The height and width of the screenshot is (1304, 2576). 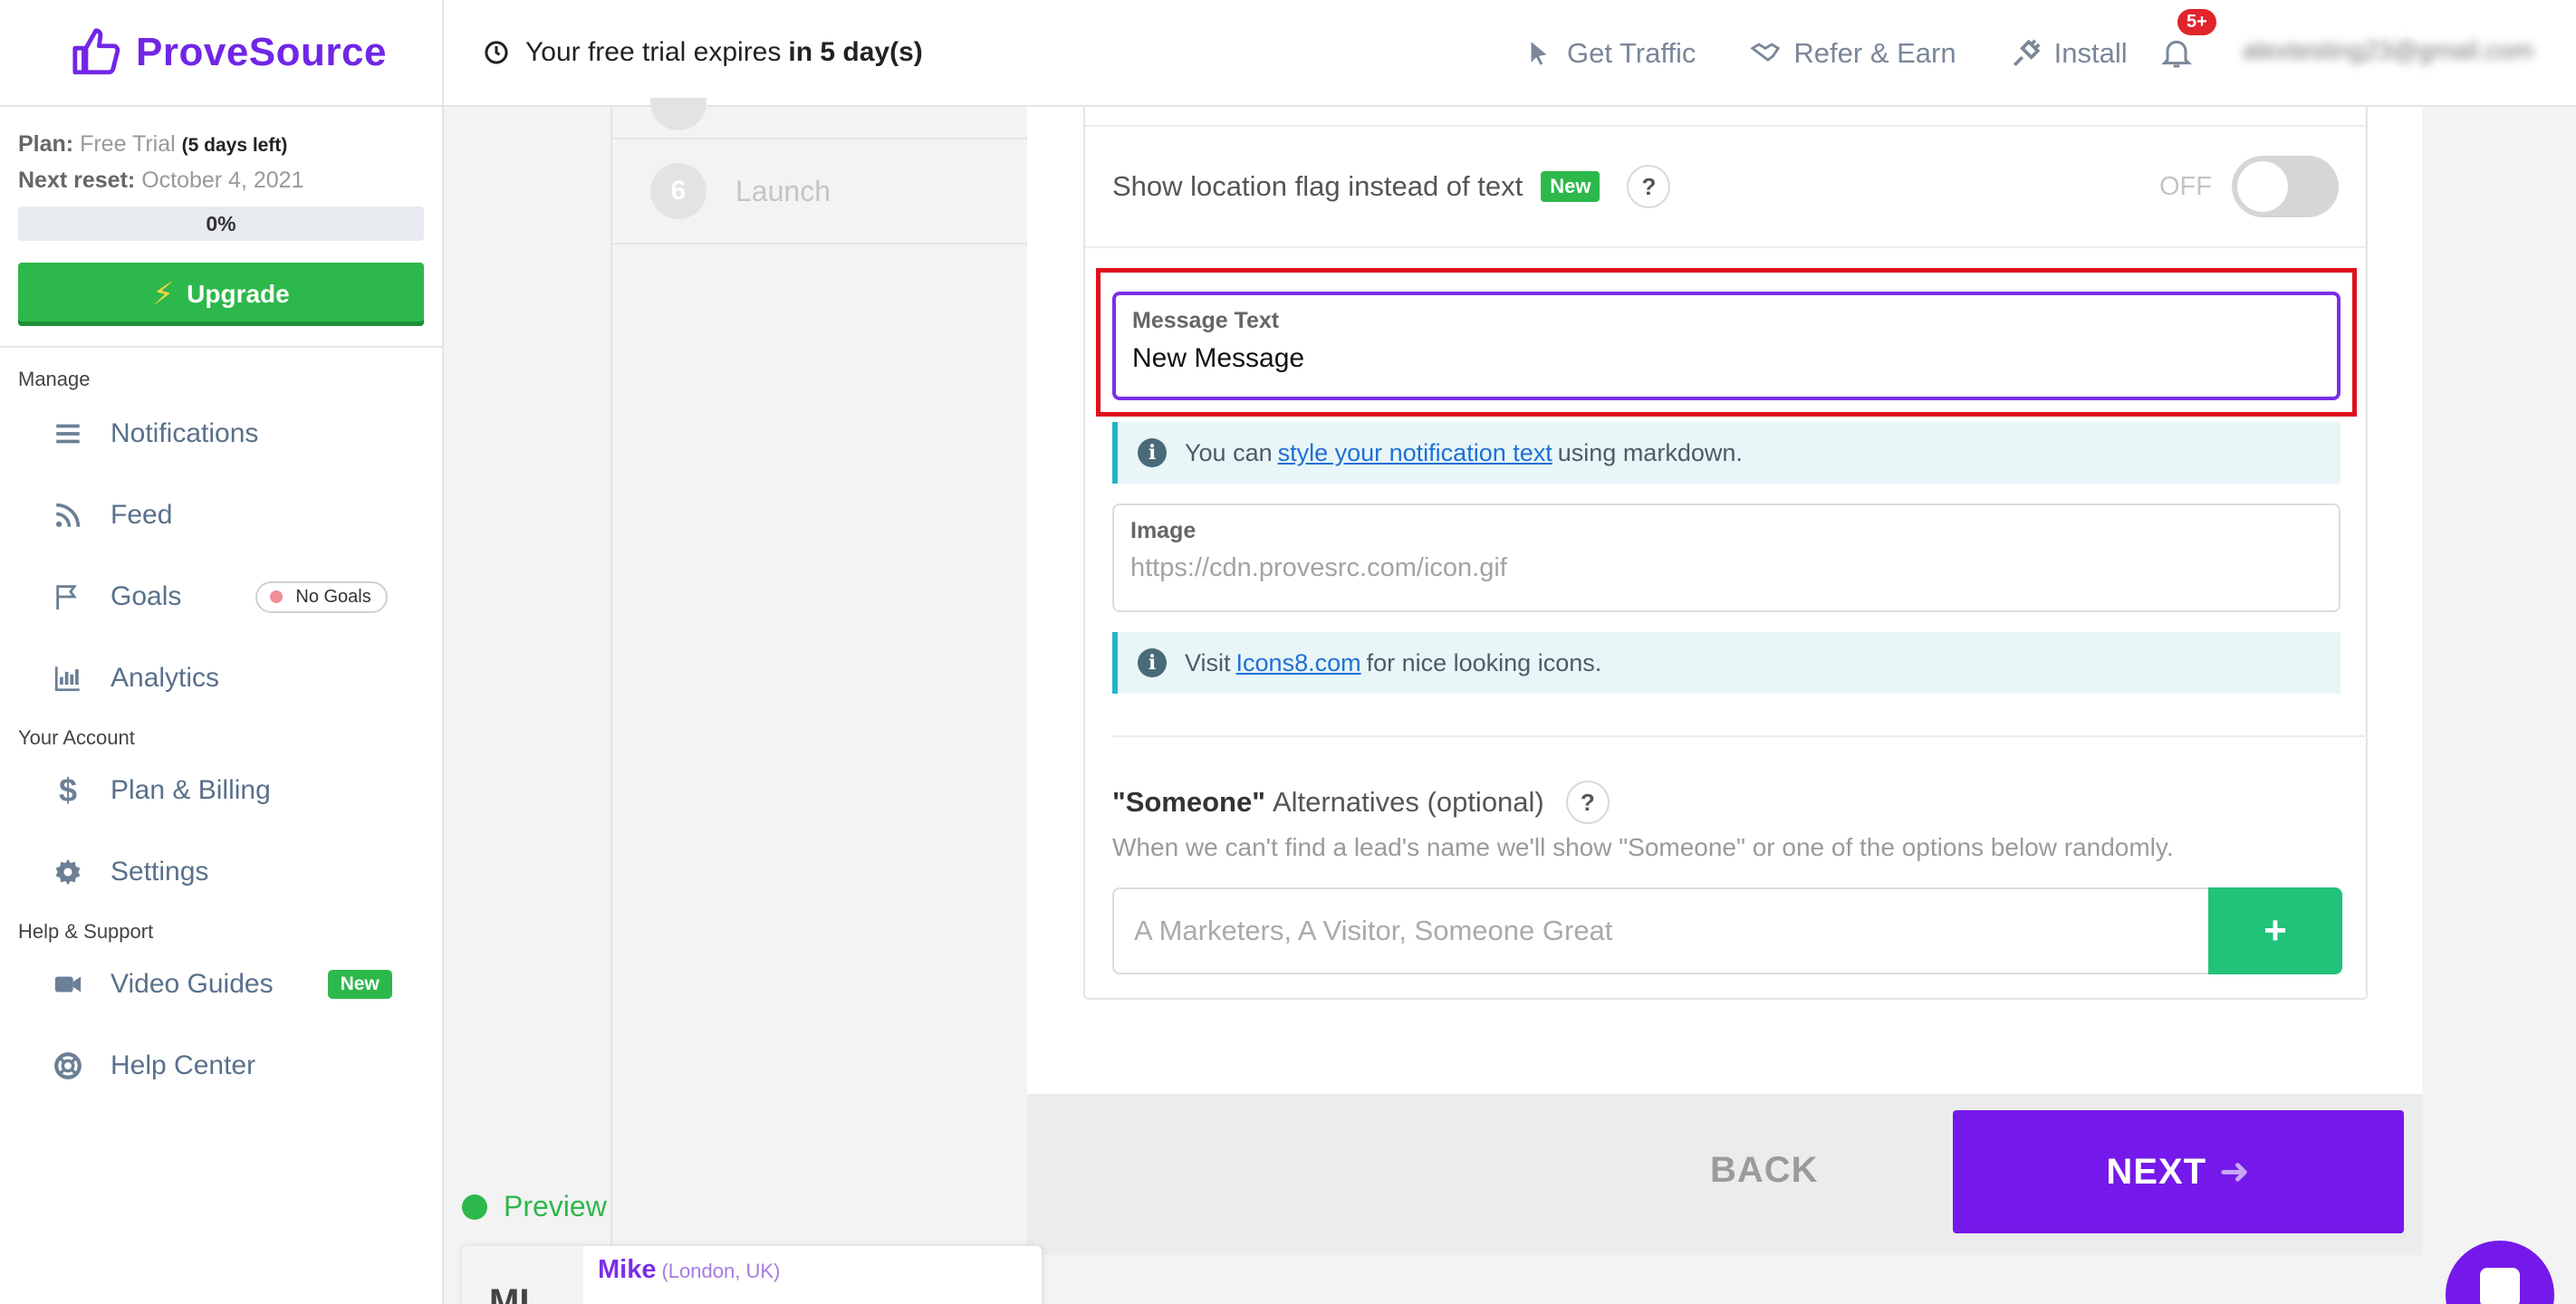 What do you see at coordinates (855, 52) in the screenshot?
I see `trial-days: in 5 day(s)` at bounding box center [855, 52].